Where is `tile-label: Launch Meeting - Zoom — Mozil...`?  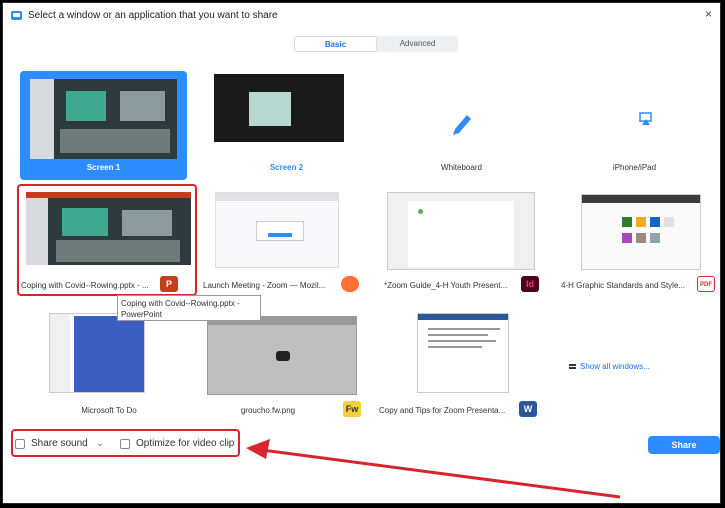
tile-label: Launch Meeting - Zoom — Mozil... is located at coordinates (264, 285).